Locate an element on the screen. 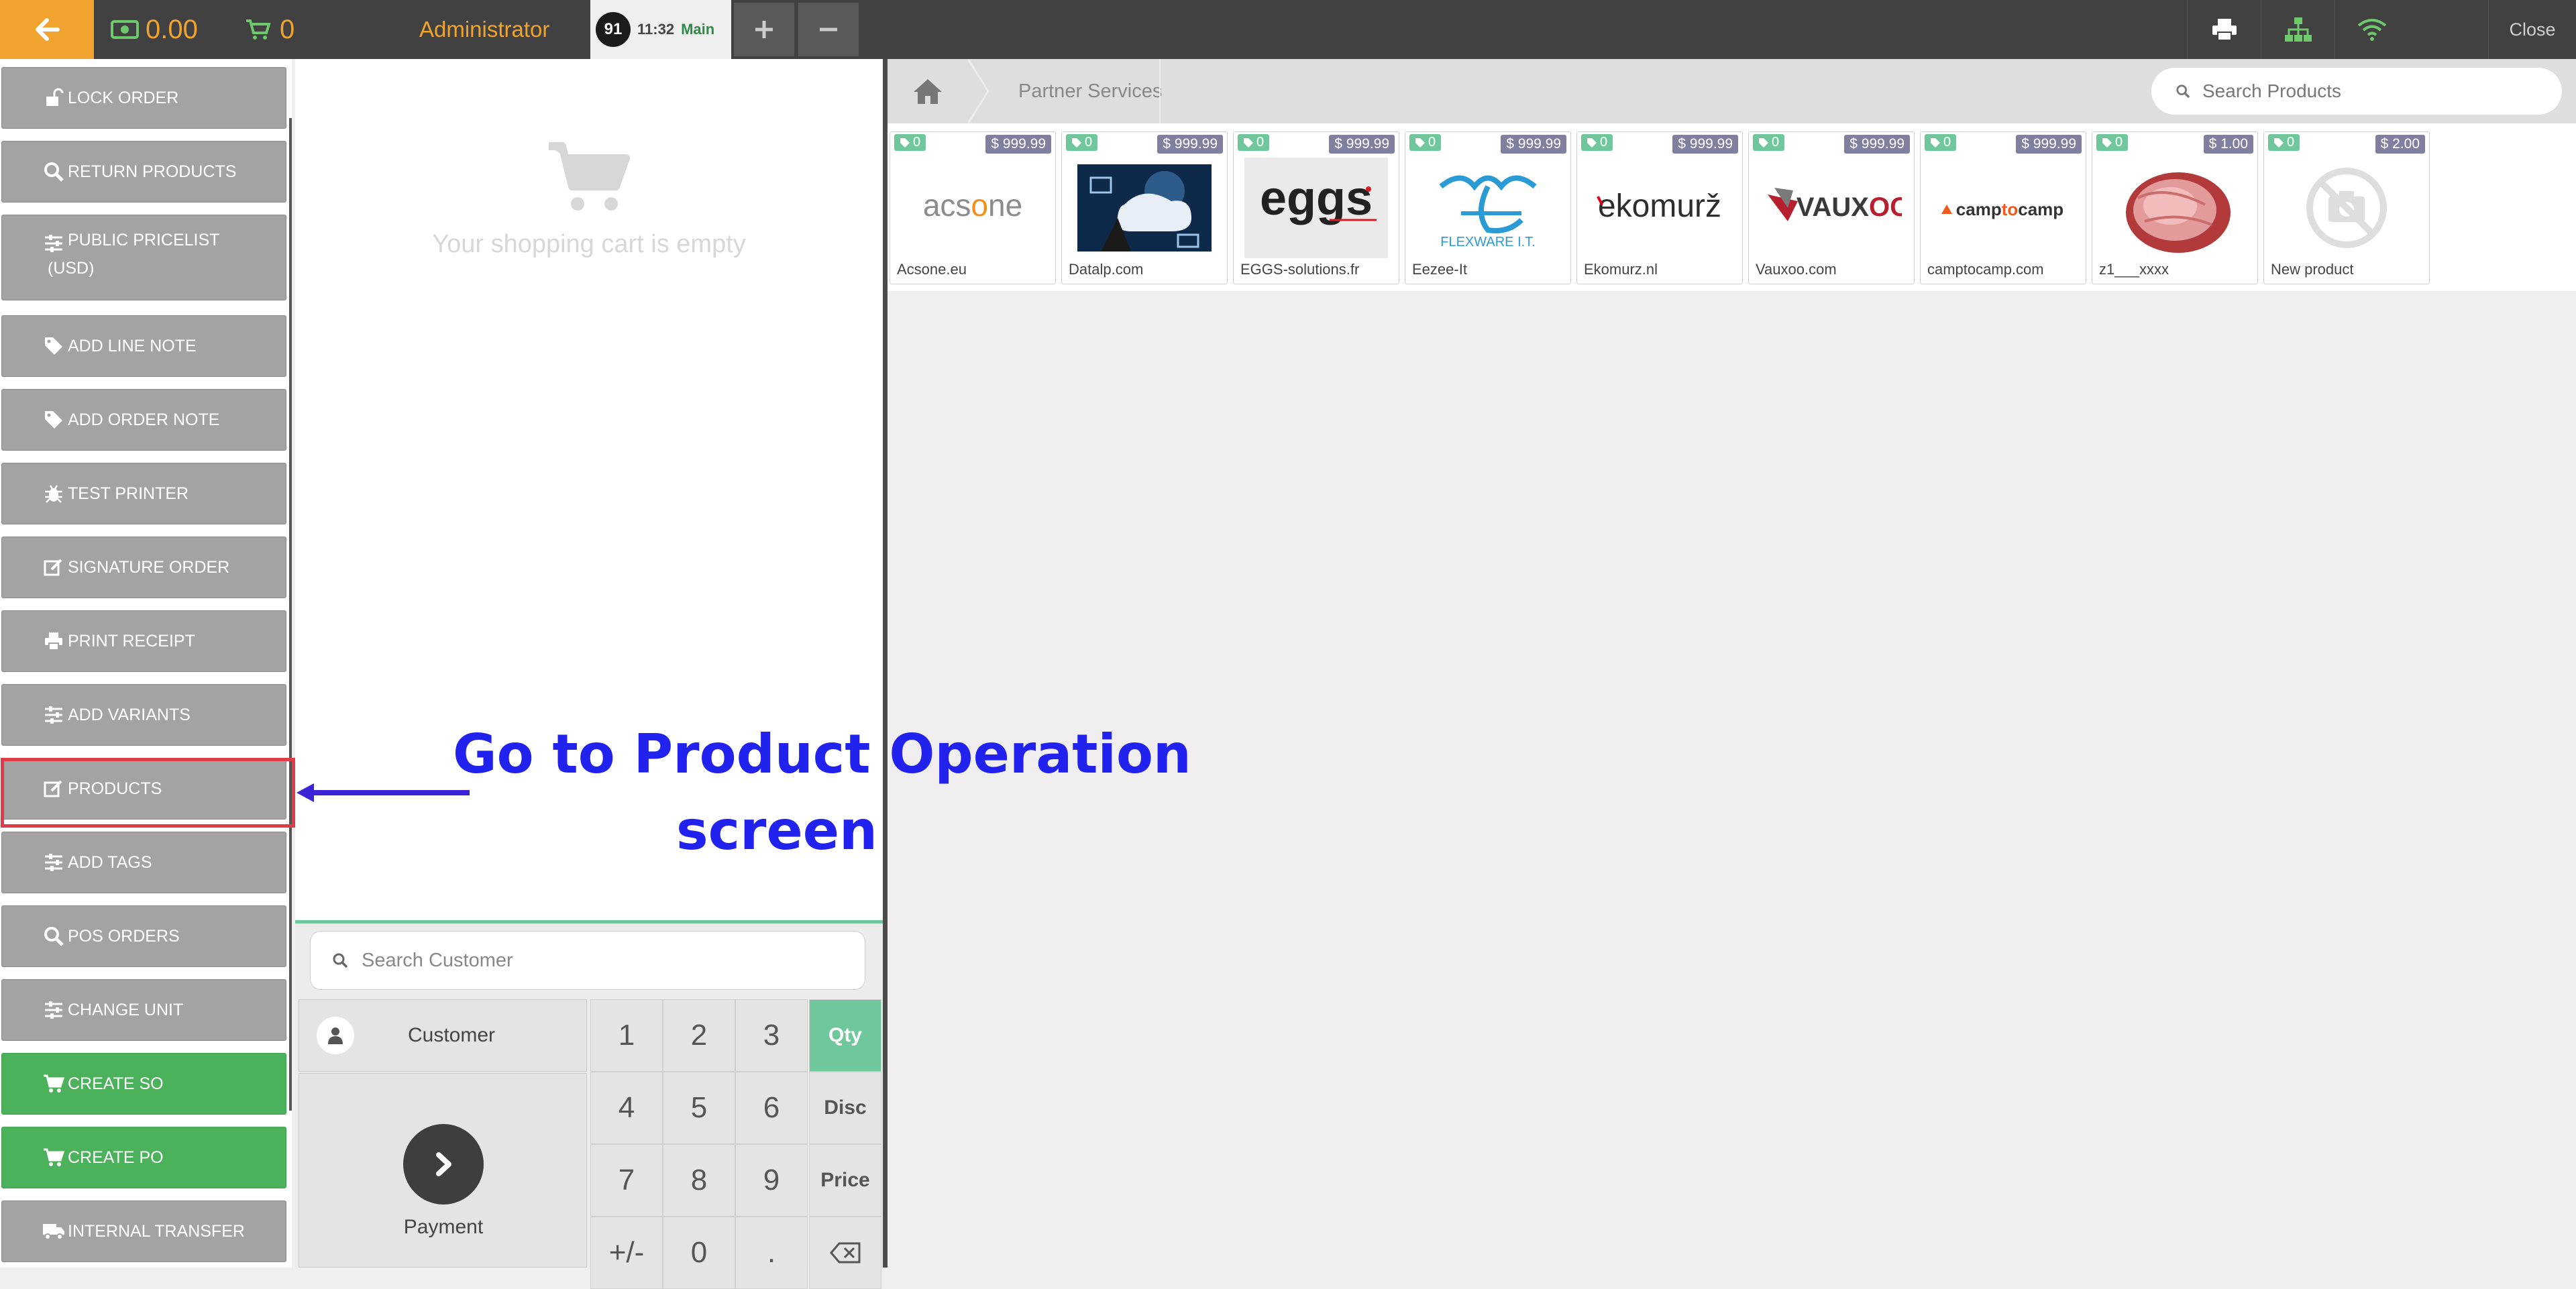  create-so-button: CREATE SO is located at coordinates (143, 1084).